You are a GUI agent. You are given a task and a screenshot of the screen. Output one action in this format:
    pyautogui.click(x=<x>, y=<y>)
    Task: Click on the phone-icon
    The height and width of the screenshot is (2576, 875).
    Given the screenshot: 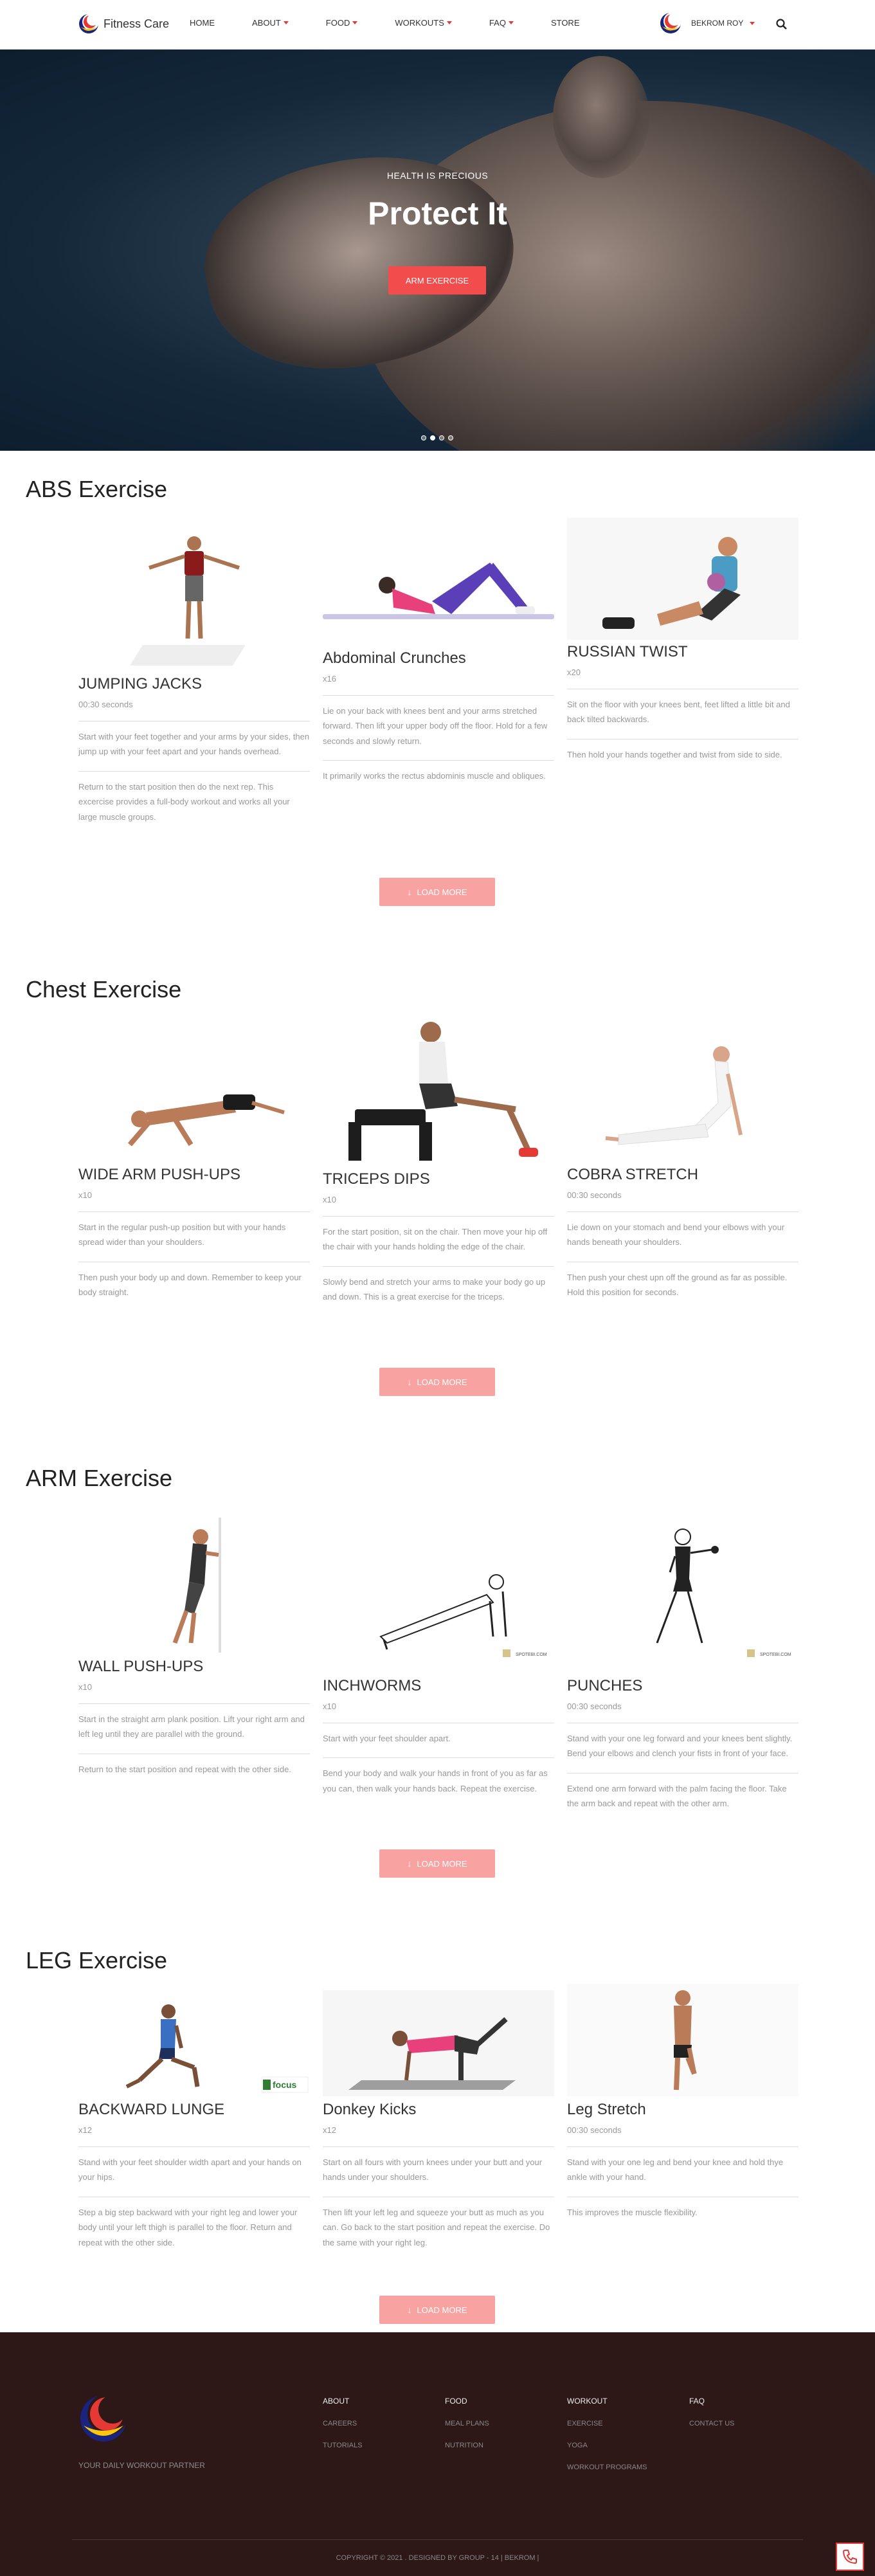 What is the action you would take?
    pyautogui.click(x=850, y=2557)
    